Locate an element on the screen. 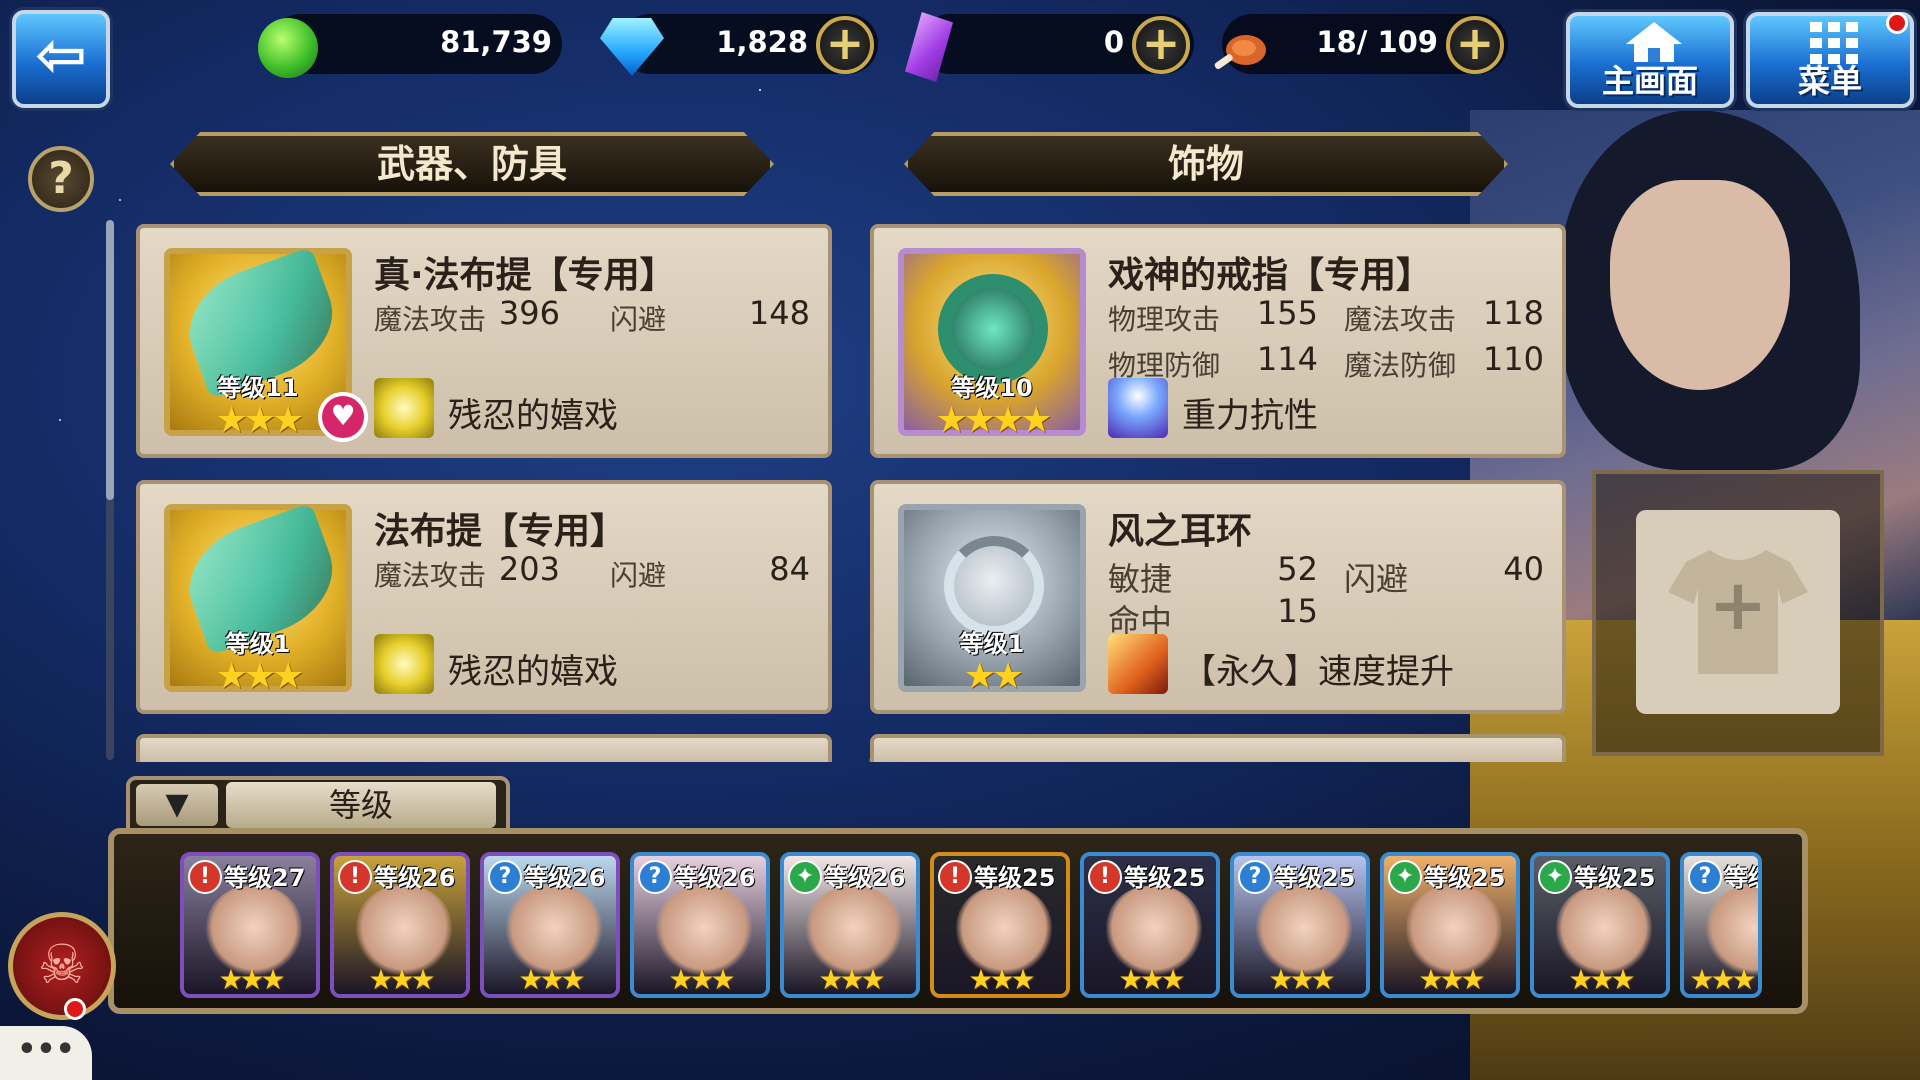 The height and width of the screenshot is (1080, 1920). earring-swirl-art is located at coordinates (994, 586).